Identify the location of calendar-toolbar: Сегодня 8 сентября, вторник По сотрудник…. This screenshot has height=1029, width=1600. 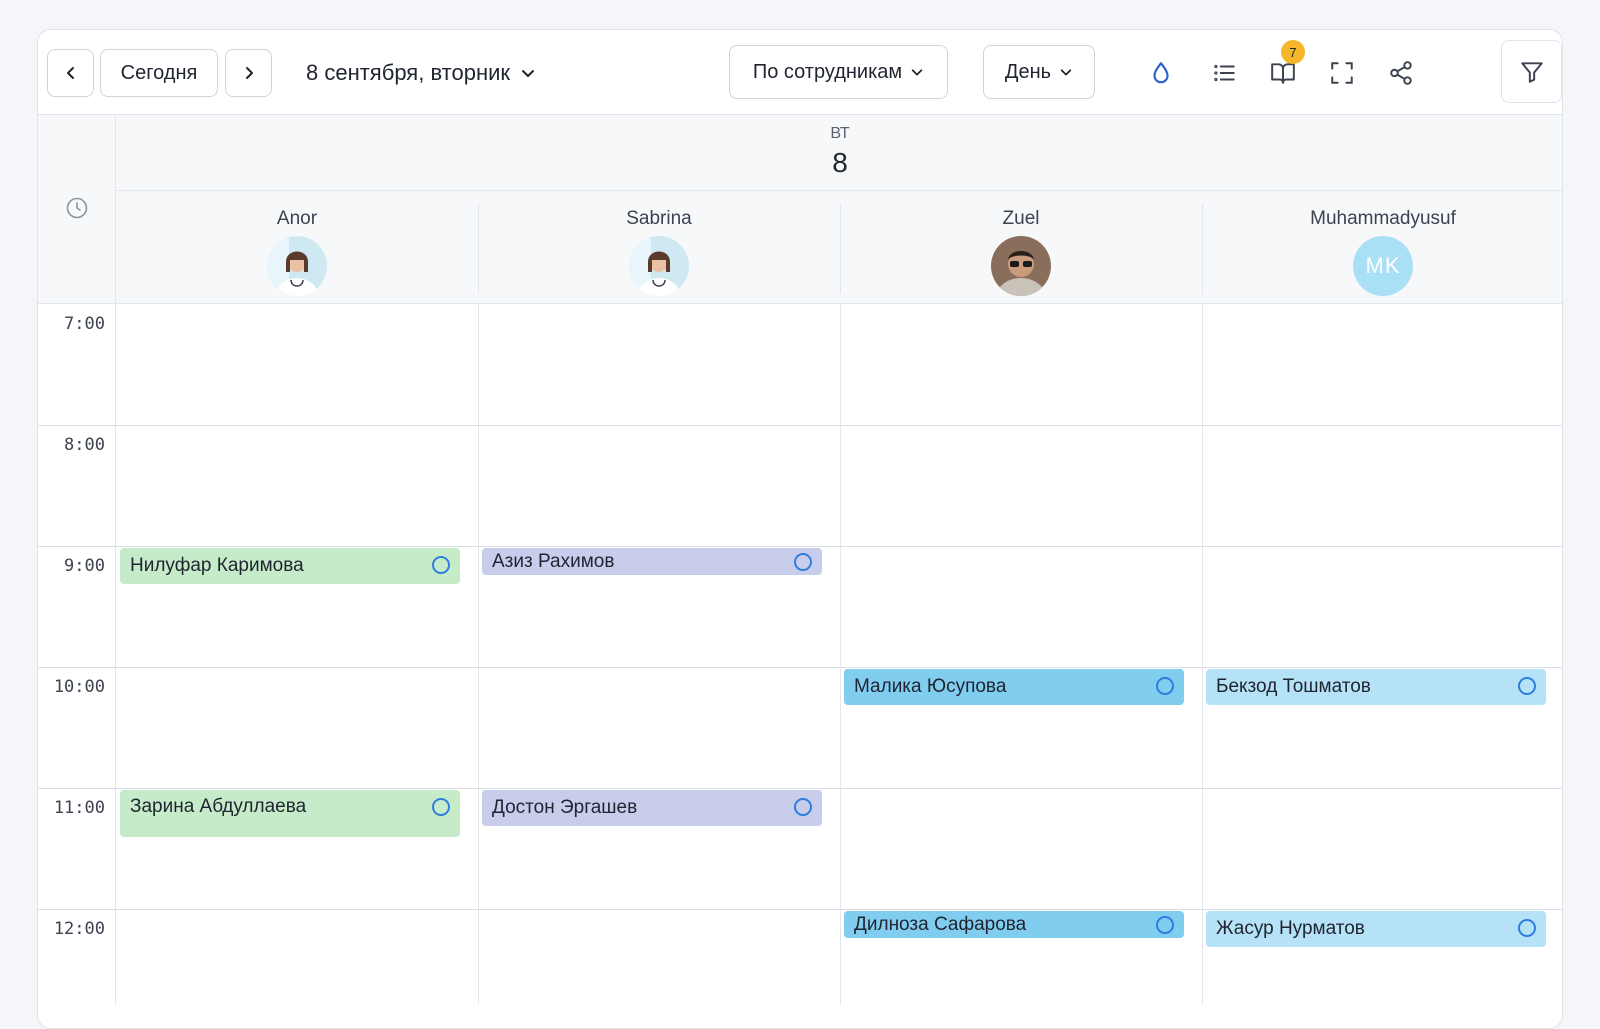
(800, 72).